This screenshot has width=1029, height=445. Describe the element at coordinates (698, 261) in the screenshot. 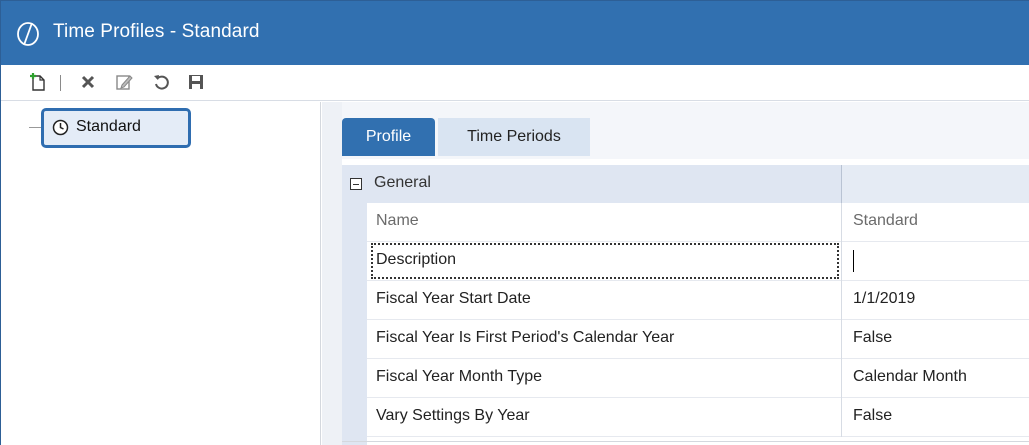

I see `property-row-description: Description` at that location.